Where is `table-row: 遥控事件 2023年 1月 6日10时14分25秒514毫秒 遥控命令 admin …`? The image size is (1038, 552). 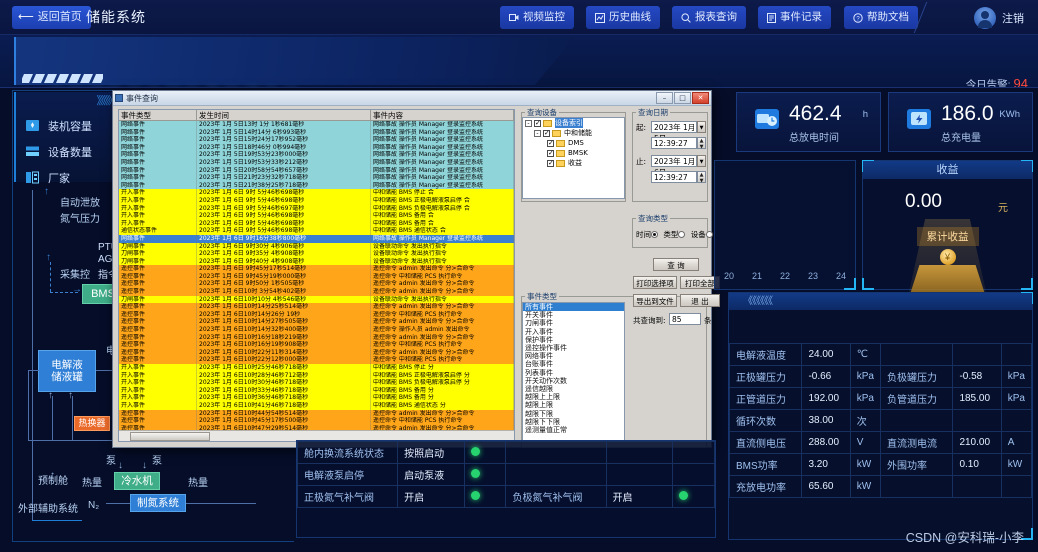 table-row: 遥控事件 2023年 1月 6日10时14分25秒514毫秒 遥控命令 admin … is located at coordinates (316, 307).